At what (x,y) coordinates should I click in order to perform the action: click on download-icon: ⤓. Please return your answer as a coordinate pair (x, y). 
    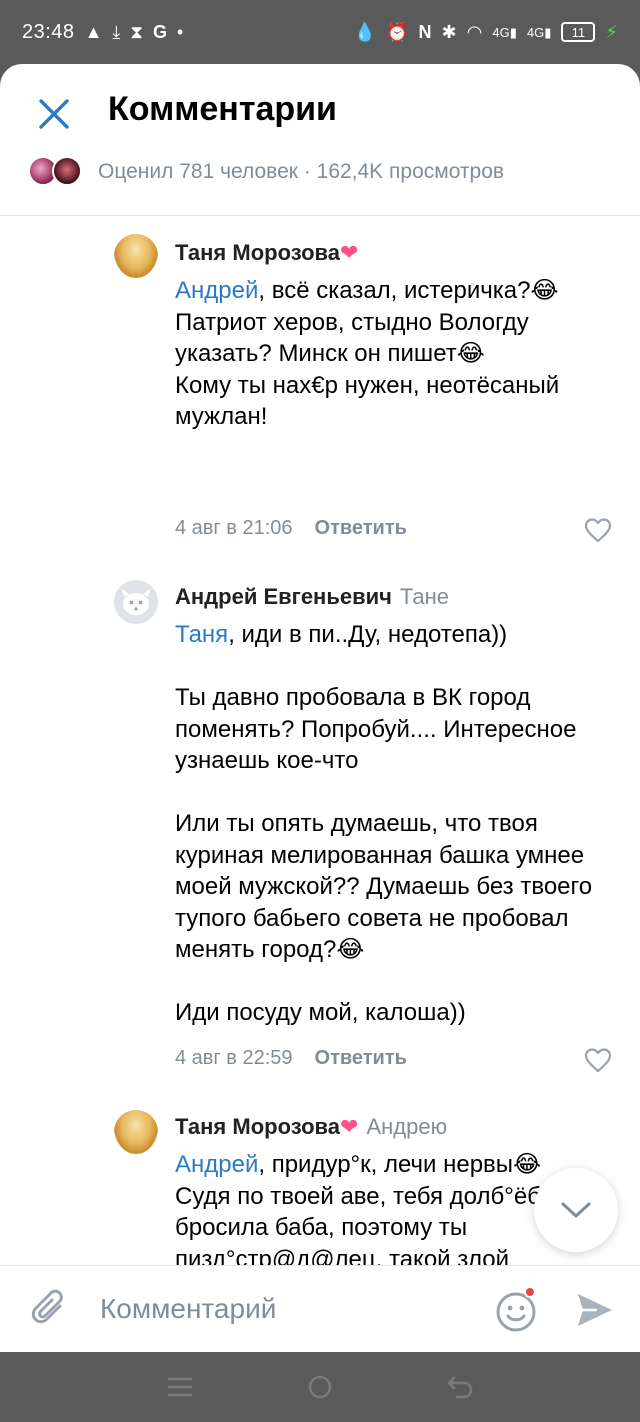
    Looking at the image, I should click on (116, 32).